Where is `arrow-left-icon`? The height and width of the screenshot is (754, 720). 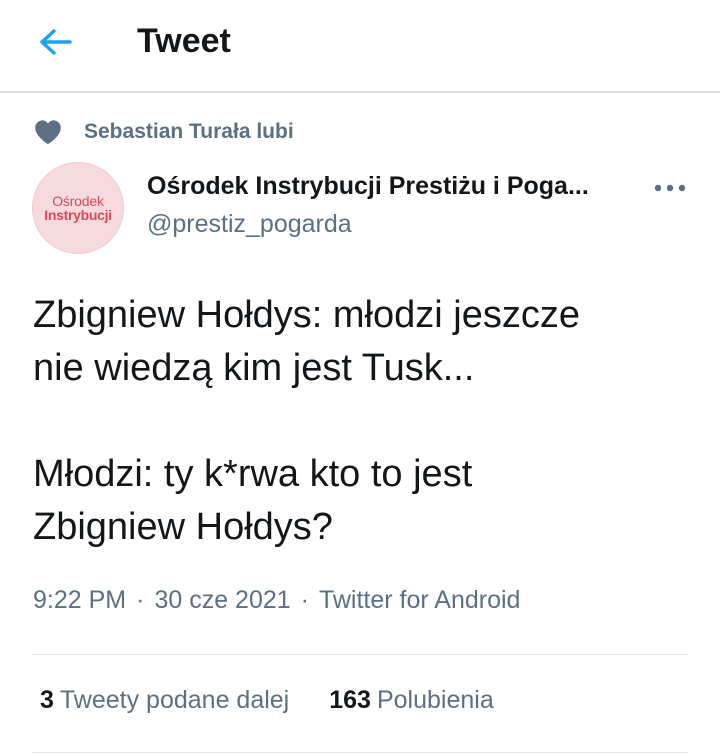
arrow-left-icon is located at coordinates (56, 42).